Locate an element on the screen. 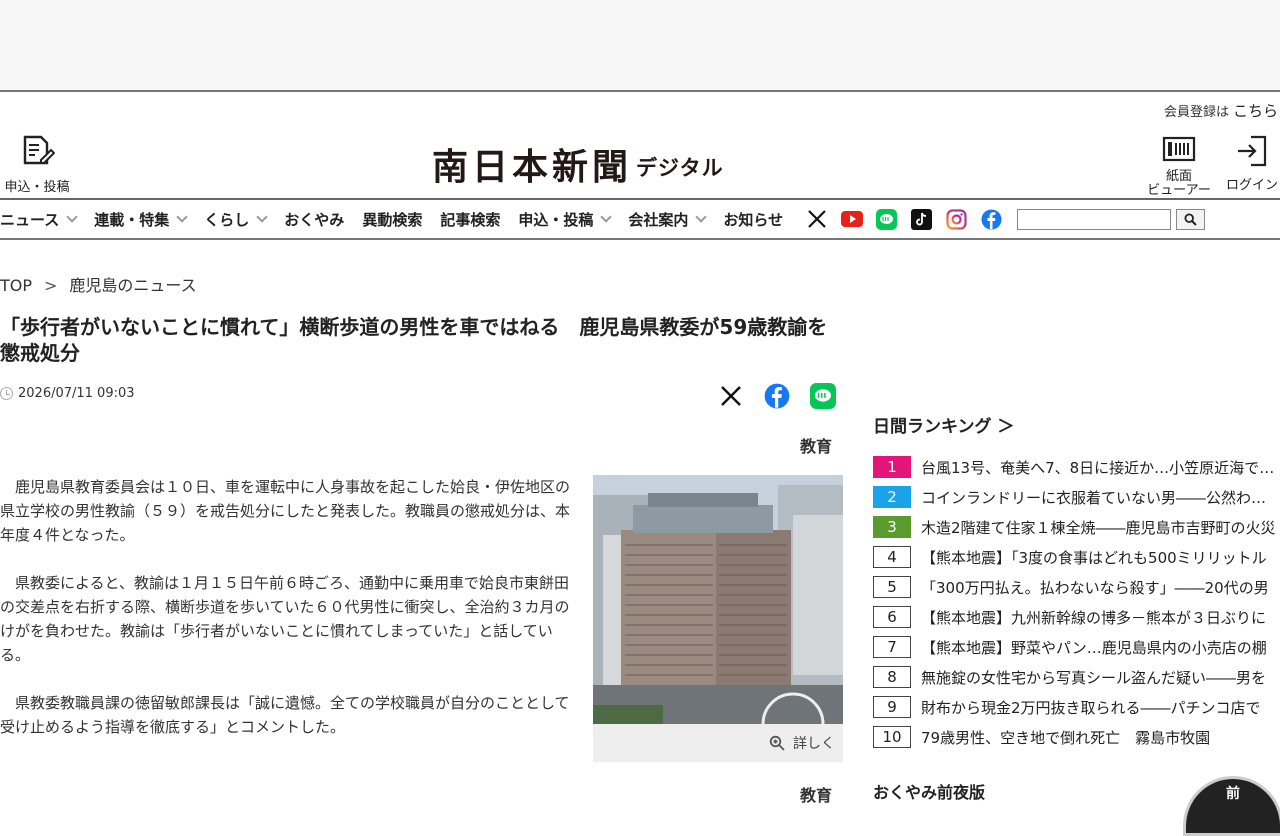 The width and height of the screenshot is (1280, 836). rank-number: 2 is located at coordinates (892, 497).